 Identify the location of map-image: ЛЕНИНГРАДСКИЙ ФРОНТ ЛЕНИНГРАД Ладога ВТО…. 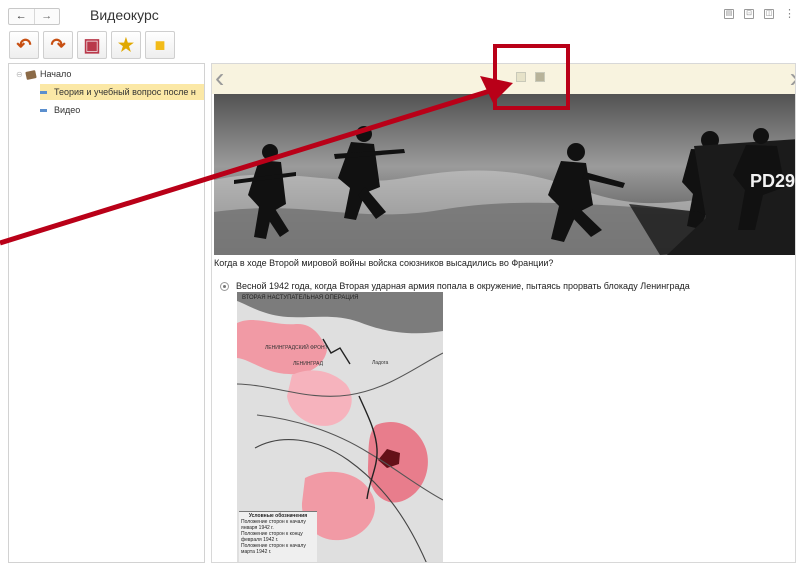
(340, 427).